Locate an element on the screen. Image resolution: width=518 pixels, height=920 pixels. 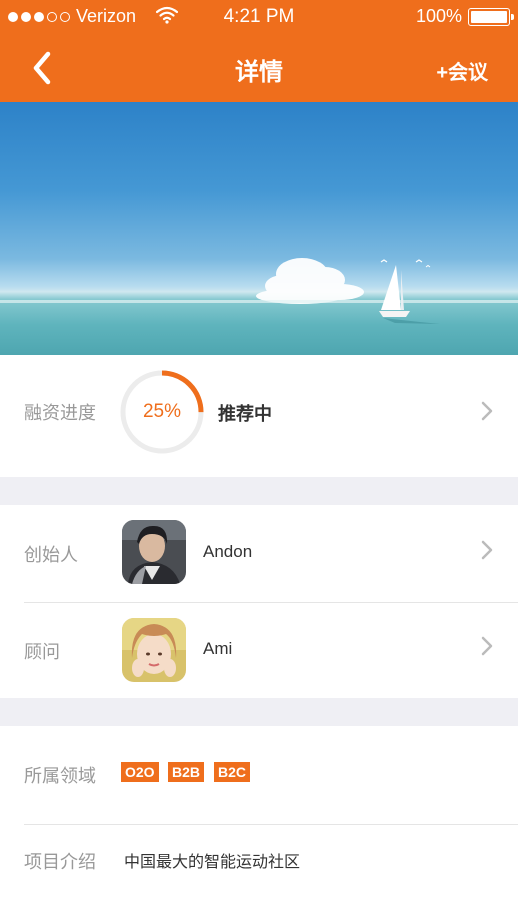
add-meeting-button: +会议 is located at coordinates (462, 70).